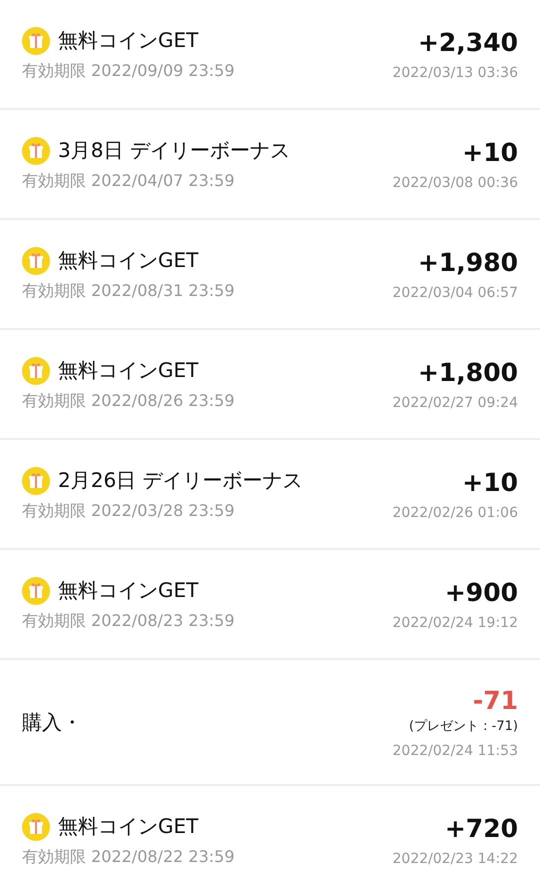 This screenshot has height=870, width=540. What do you see at coordinates (128, 621) in the screenshot?
I see `expiry-date: 有効期限 2022/08/23 23:59` at bounding box center [128, 621].